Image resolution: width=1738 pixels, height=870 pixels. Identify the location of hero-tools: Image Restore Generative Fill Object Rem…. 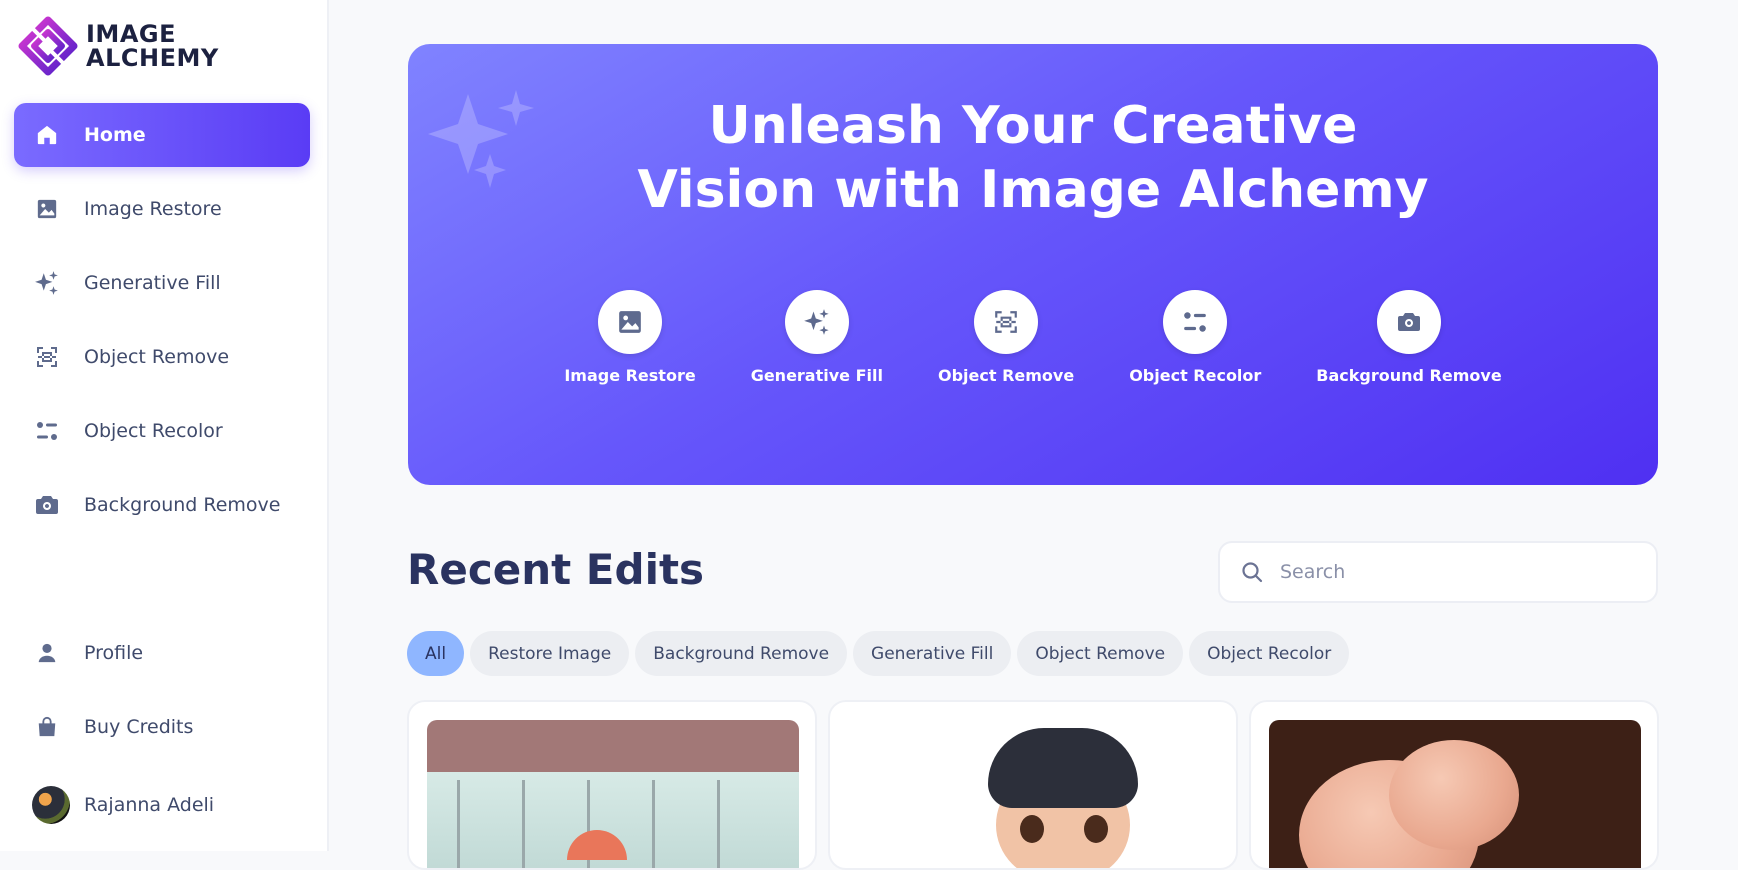
(1033, 337).